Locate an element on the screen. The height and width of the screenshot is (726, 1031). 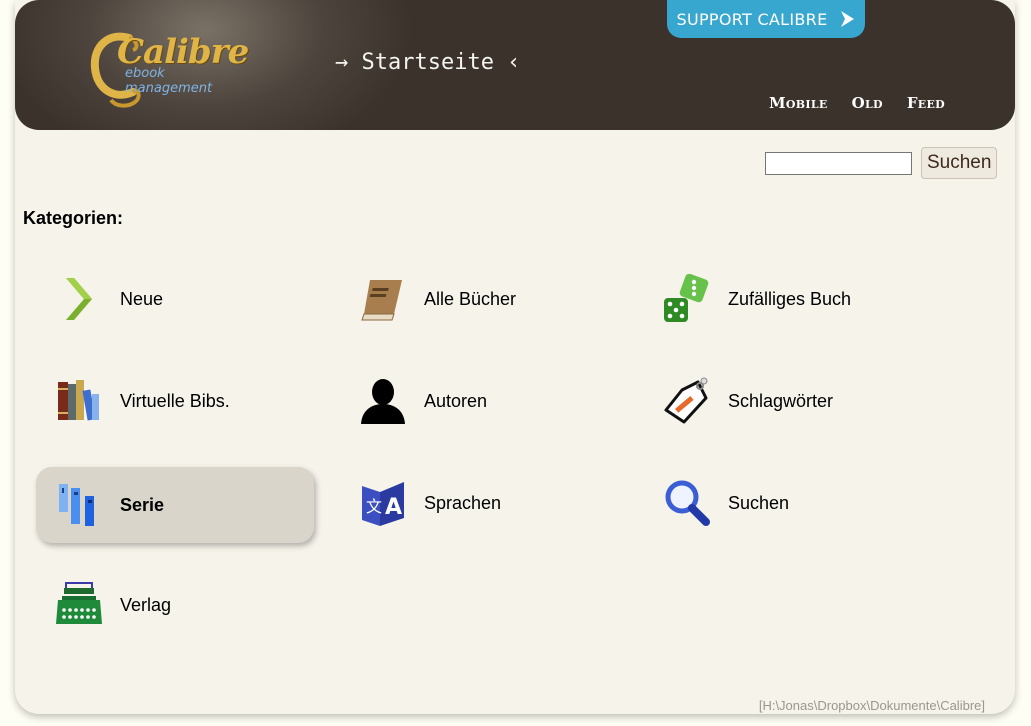
search-form: Suchen is located at coordinates (881, 163).